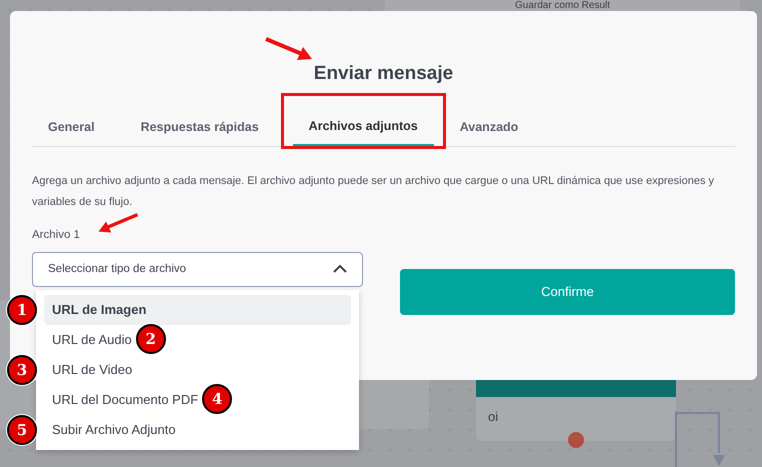 This screenshot has width=762, height=467. I want to click on description-text: Agrega un archivo adjunto a cada mensaje. El archivo adjunto puede ser un archivo que cargue o una URL dinámica que use expresiones y variables de su flujo., so click(374, 192).